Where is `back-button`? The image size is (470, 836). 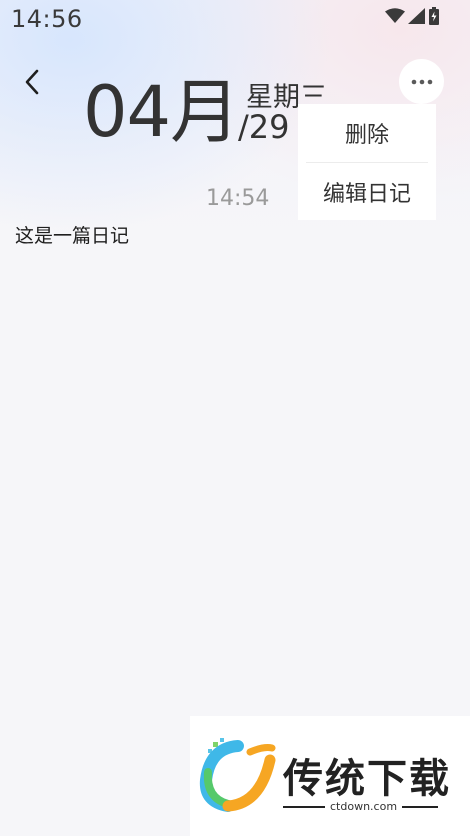
back-button is located at coordinates (32, 82).